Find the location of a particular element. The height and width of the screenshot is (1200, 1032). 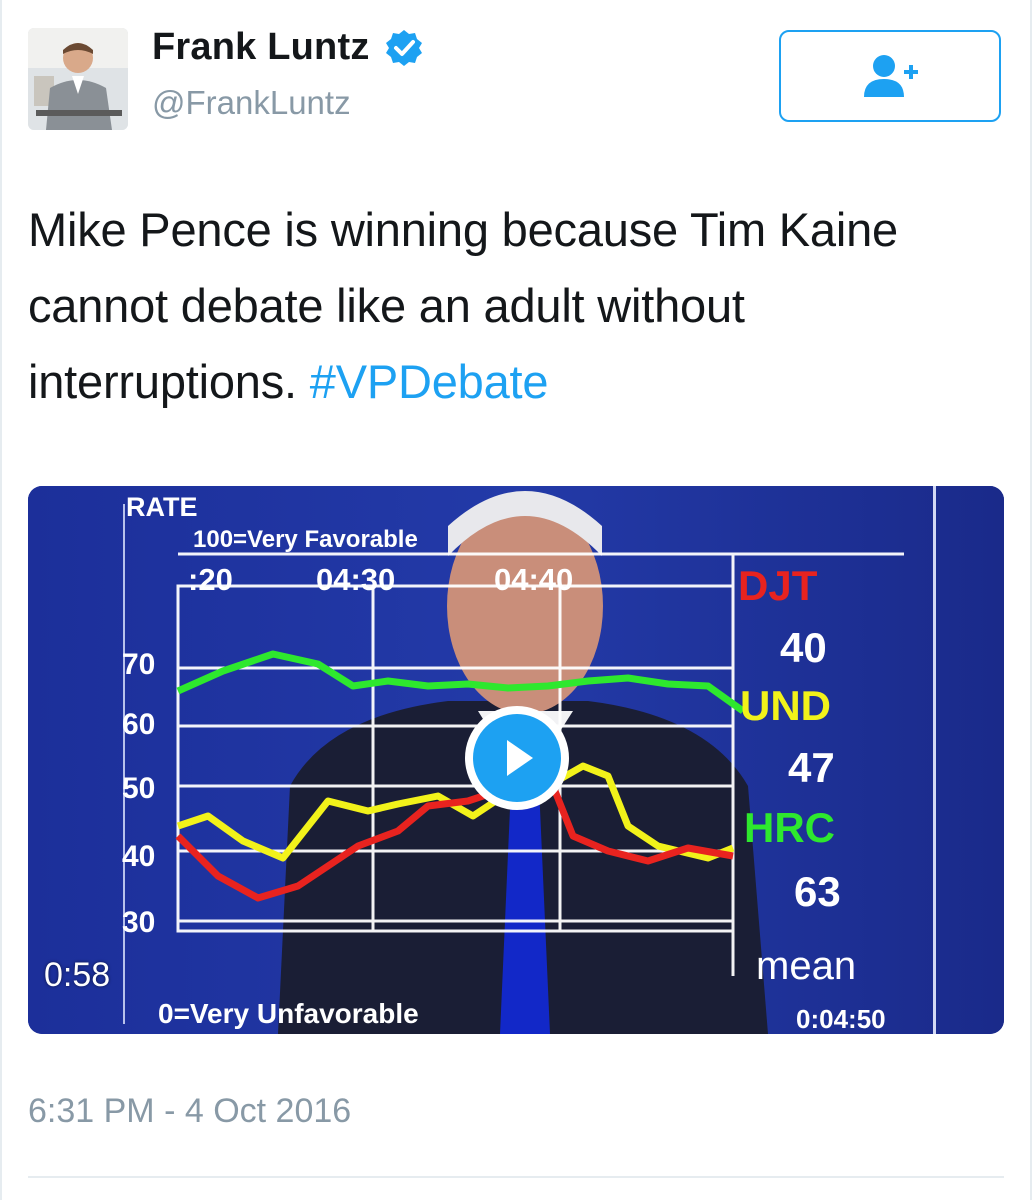

legend-djt-label: DJT is located at coordinates (778, 585).